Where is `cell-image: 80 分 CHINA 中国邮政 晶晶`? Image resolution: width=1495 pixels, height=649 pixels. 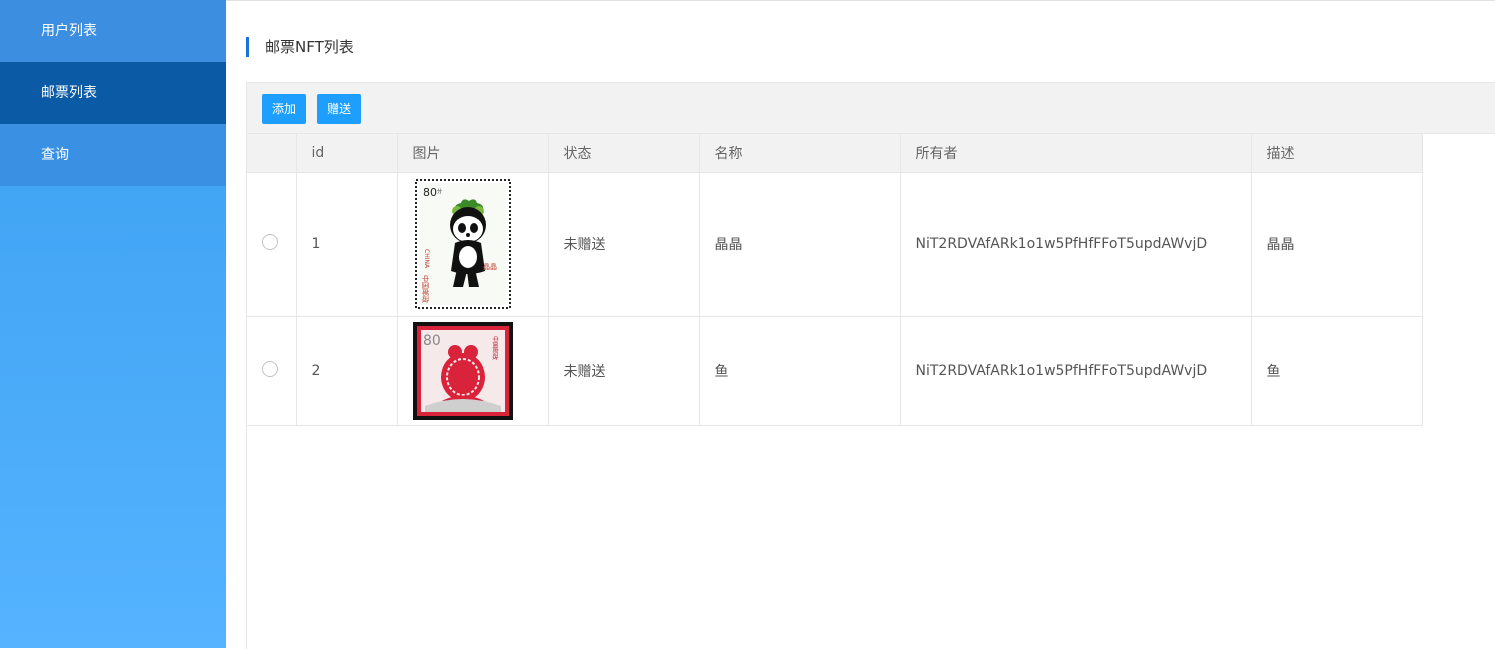
cell-image: 80 分 CHINA 中国邮政 晶晶 is located at coordinates (473, 244).